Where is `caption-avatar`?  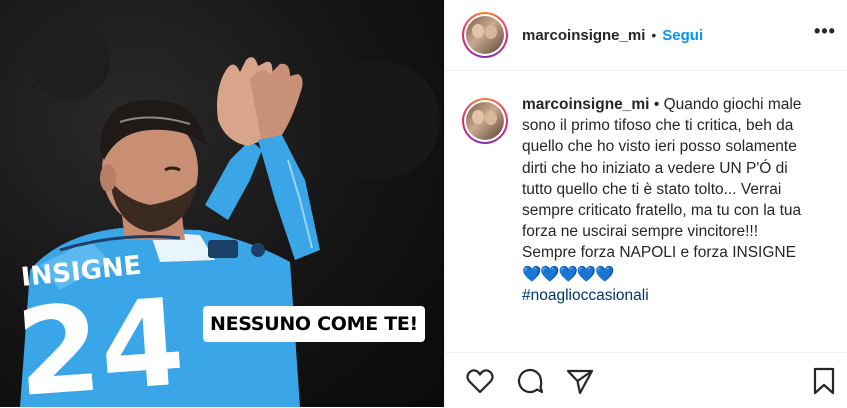 caption-avatar is located at coordinates (485, 121).